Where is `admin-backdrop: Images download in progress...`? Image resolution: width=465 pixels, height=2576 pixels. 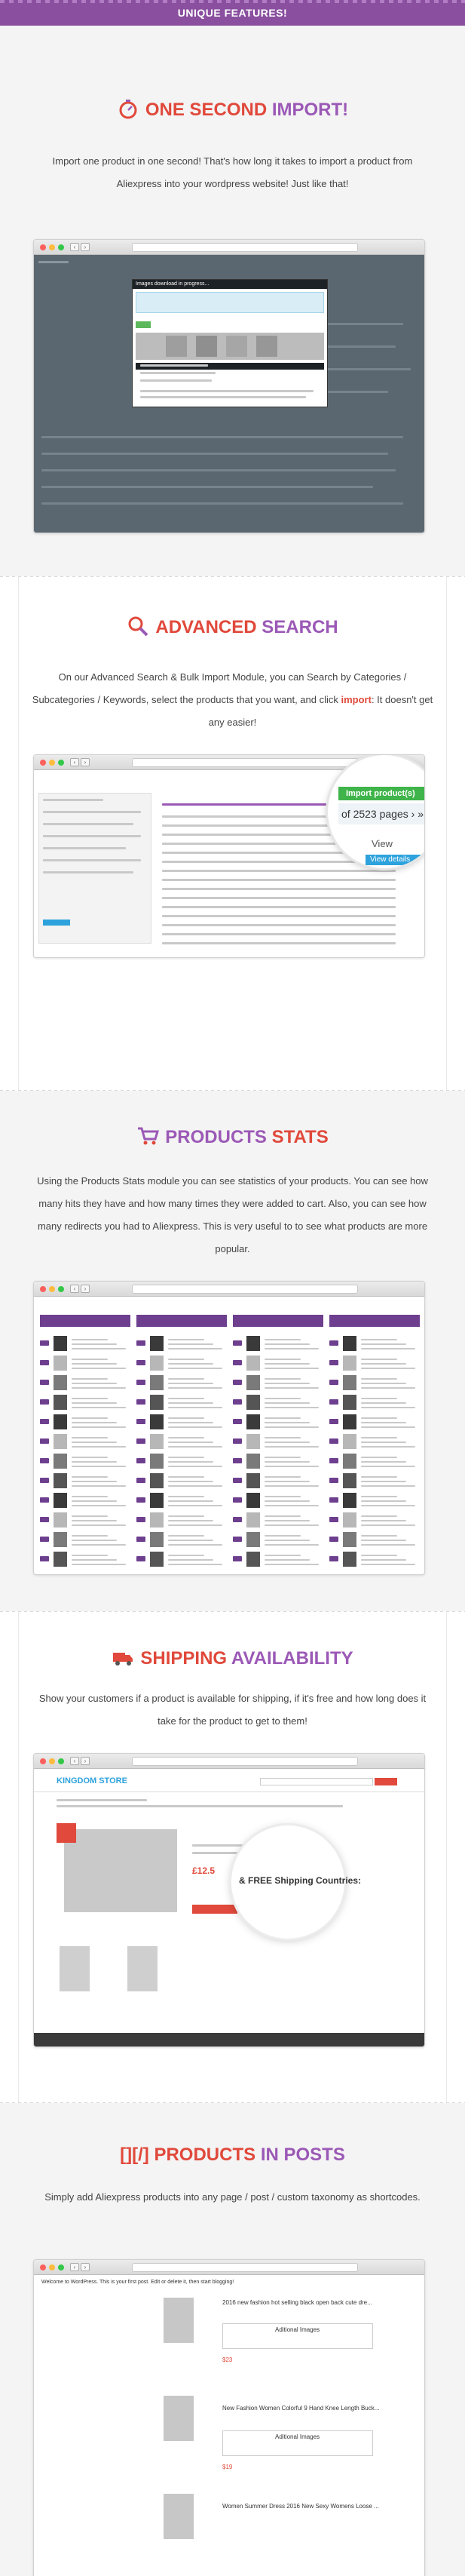 admin-backdrop: Images download in progress... is located at coordinates (229, 394).